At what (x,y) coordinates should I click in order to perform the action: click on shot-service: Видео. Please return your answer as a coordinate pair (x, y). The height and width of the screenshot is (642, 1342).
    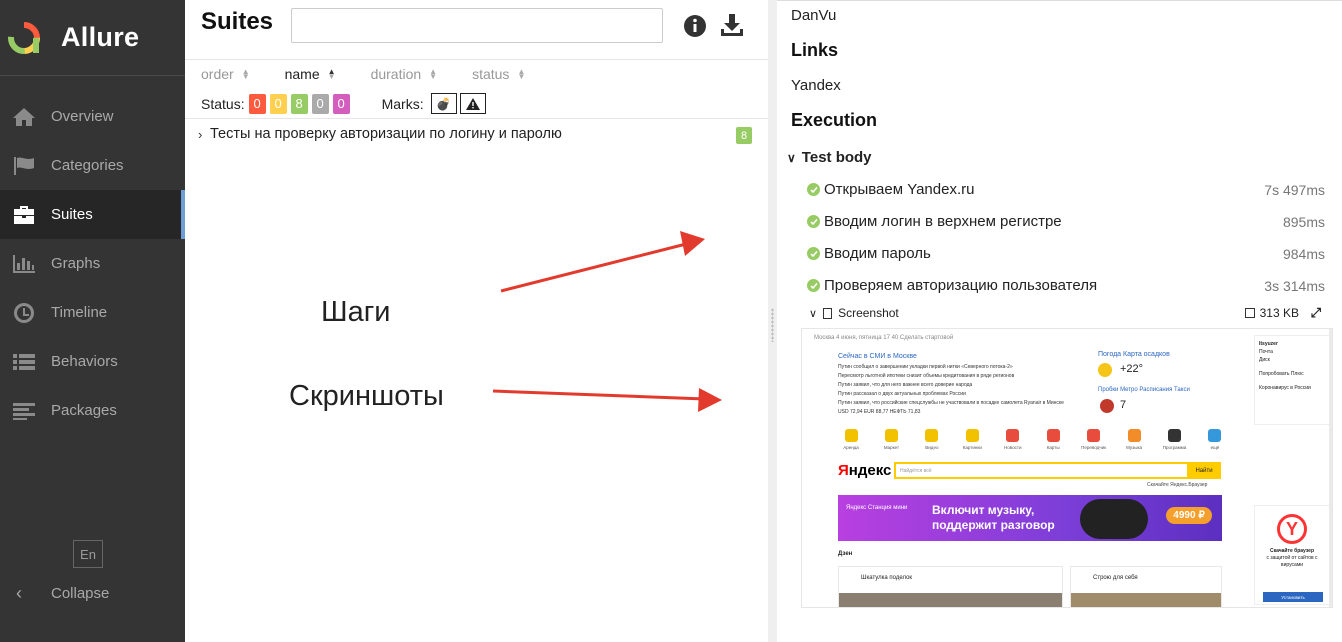
    Looking at the image, I should click on (932, 439).